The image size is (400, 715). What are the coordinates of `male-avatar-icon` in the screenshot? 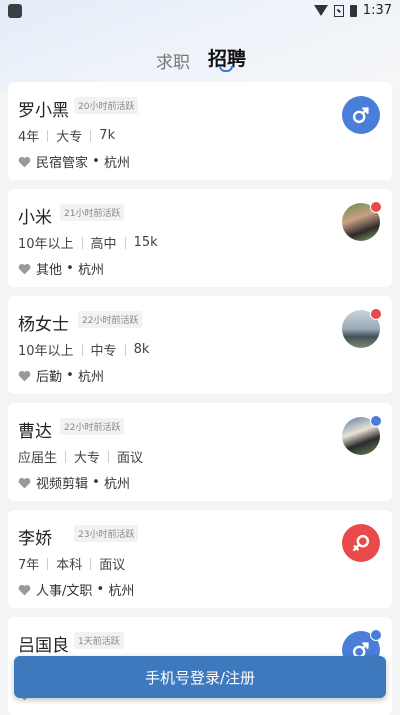 It's located at (361, 115).